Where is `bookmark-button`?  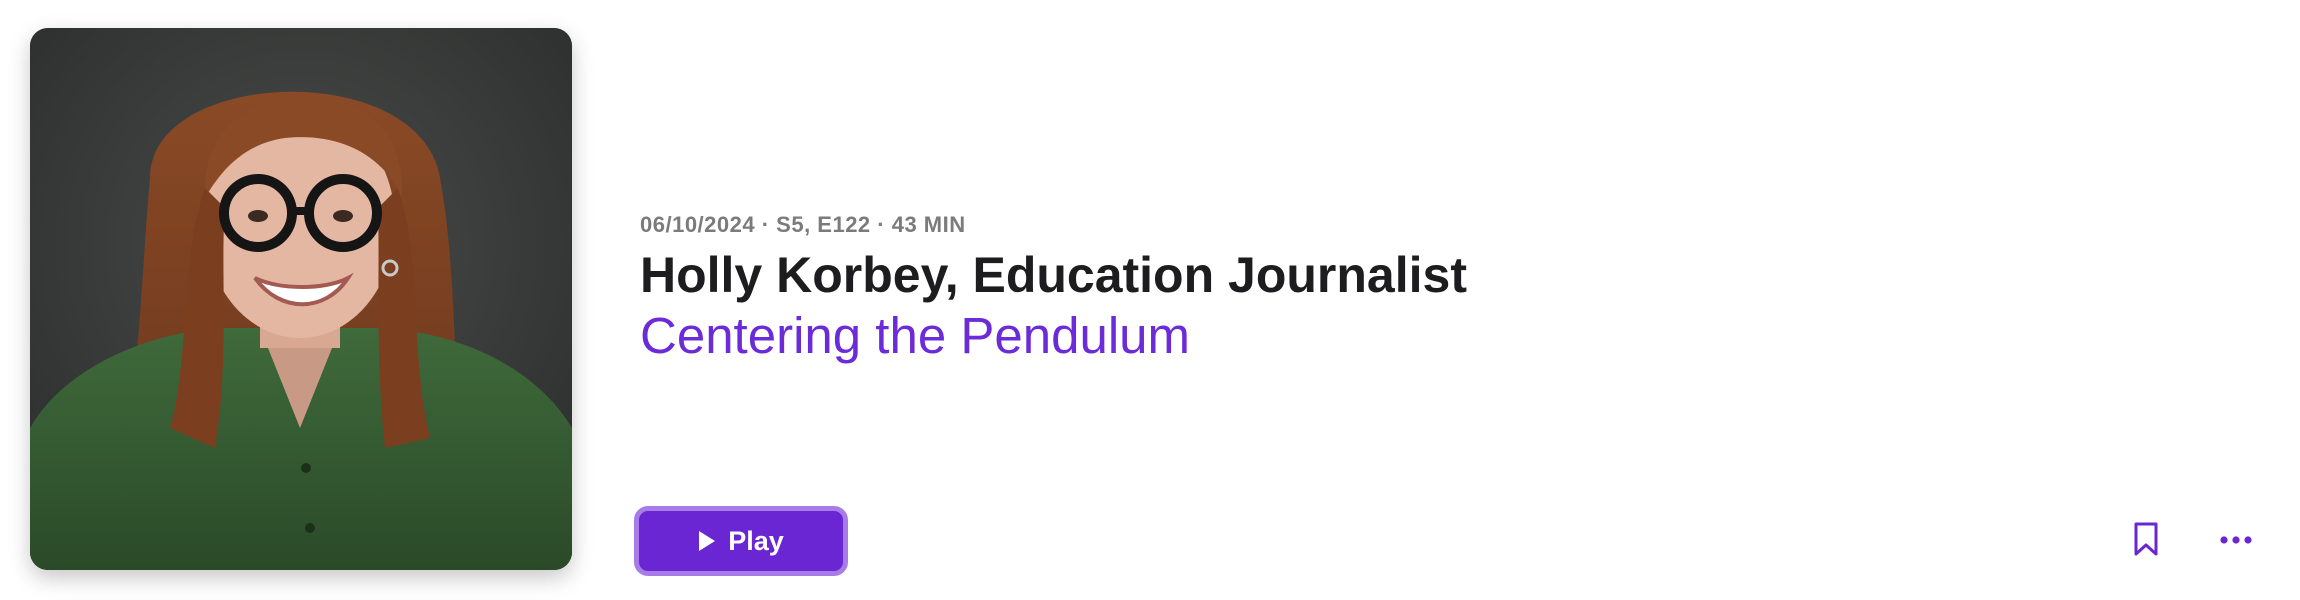
bookmark-button is located at coordinates (2146, 539).